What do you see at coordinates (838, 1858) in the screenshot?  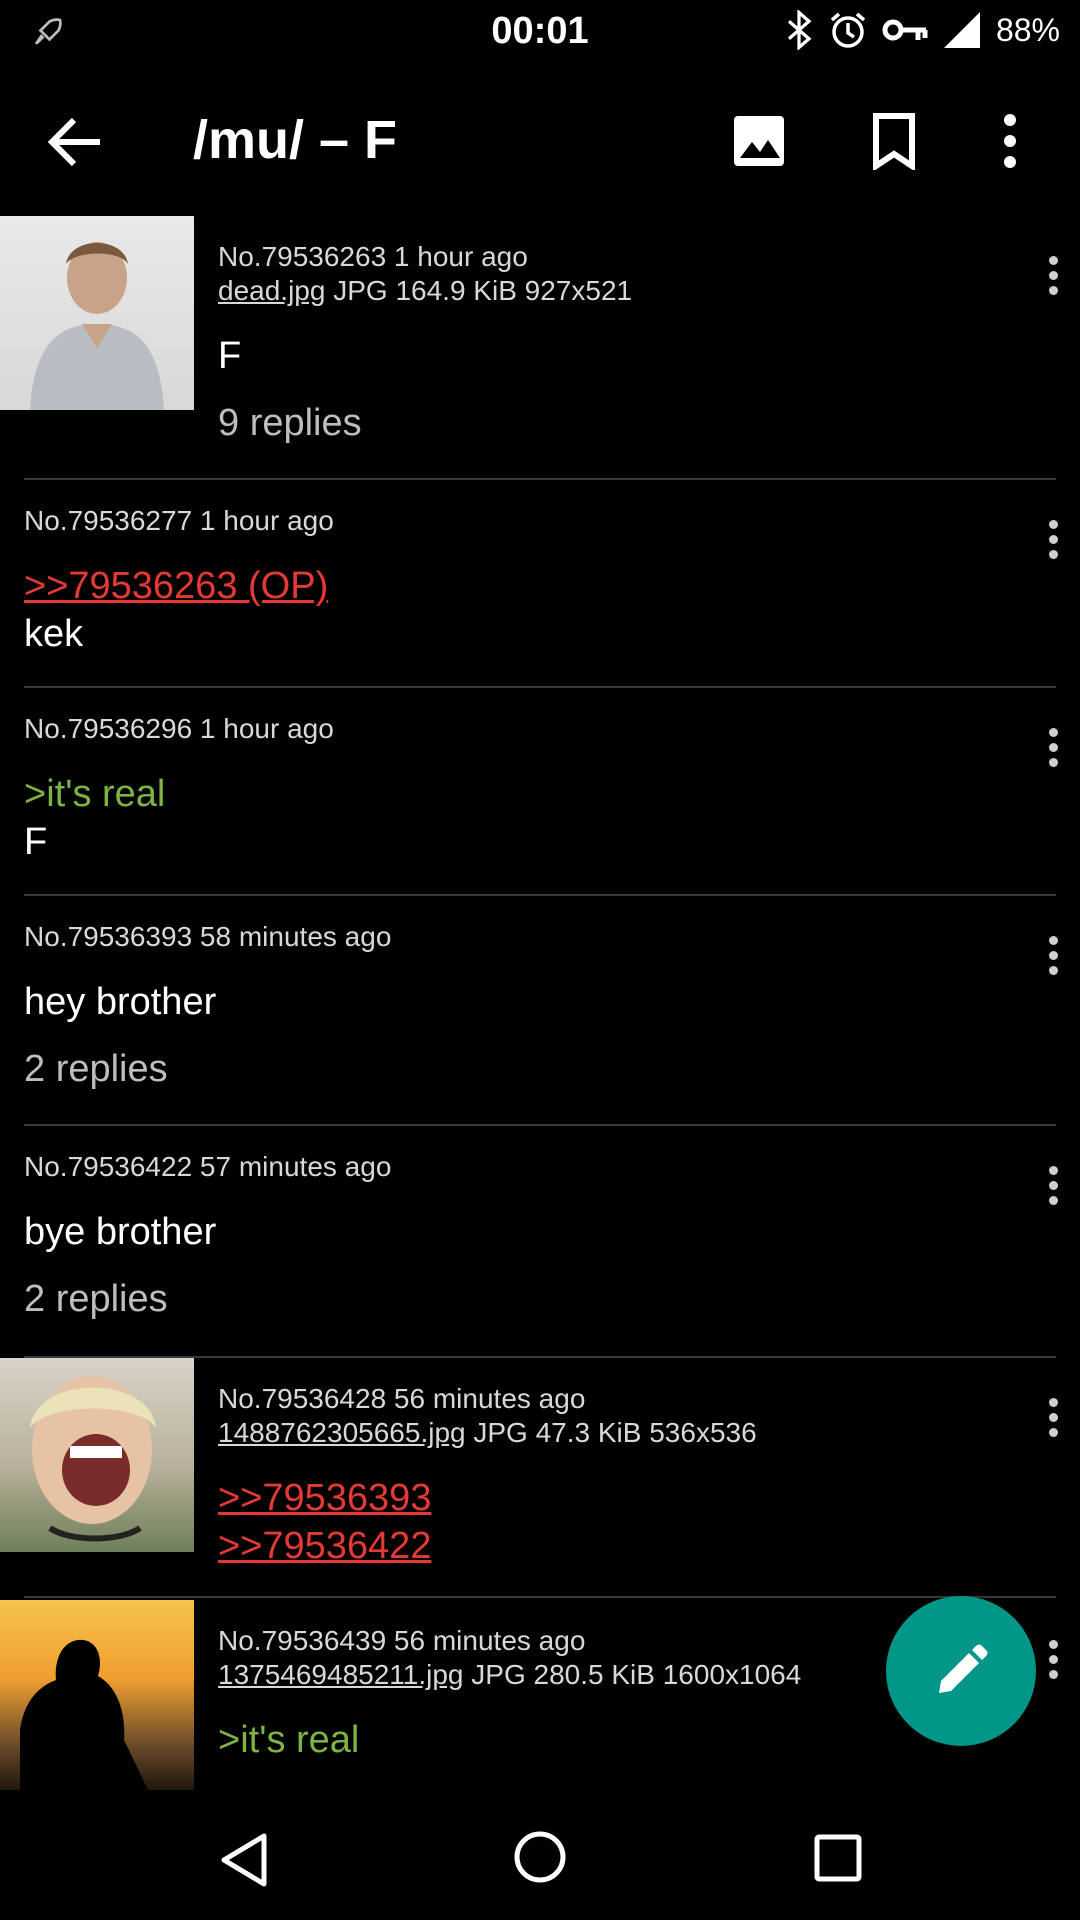 I see `nav-recents-icon` at bounding box center [838, 1858].